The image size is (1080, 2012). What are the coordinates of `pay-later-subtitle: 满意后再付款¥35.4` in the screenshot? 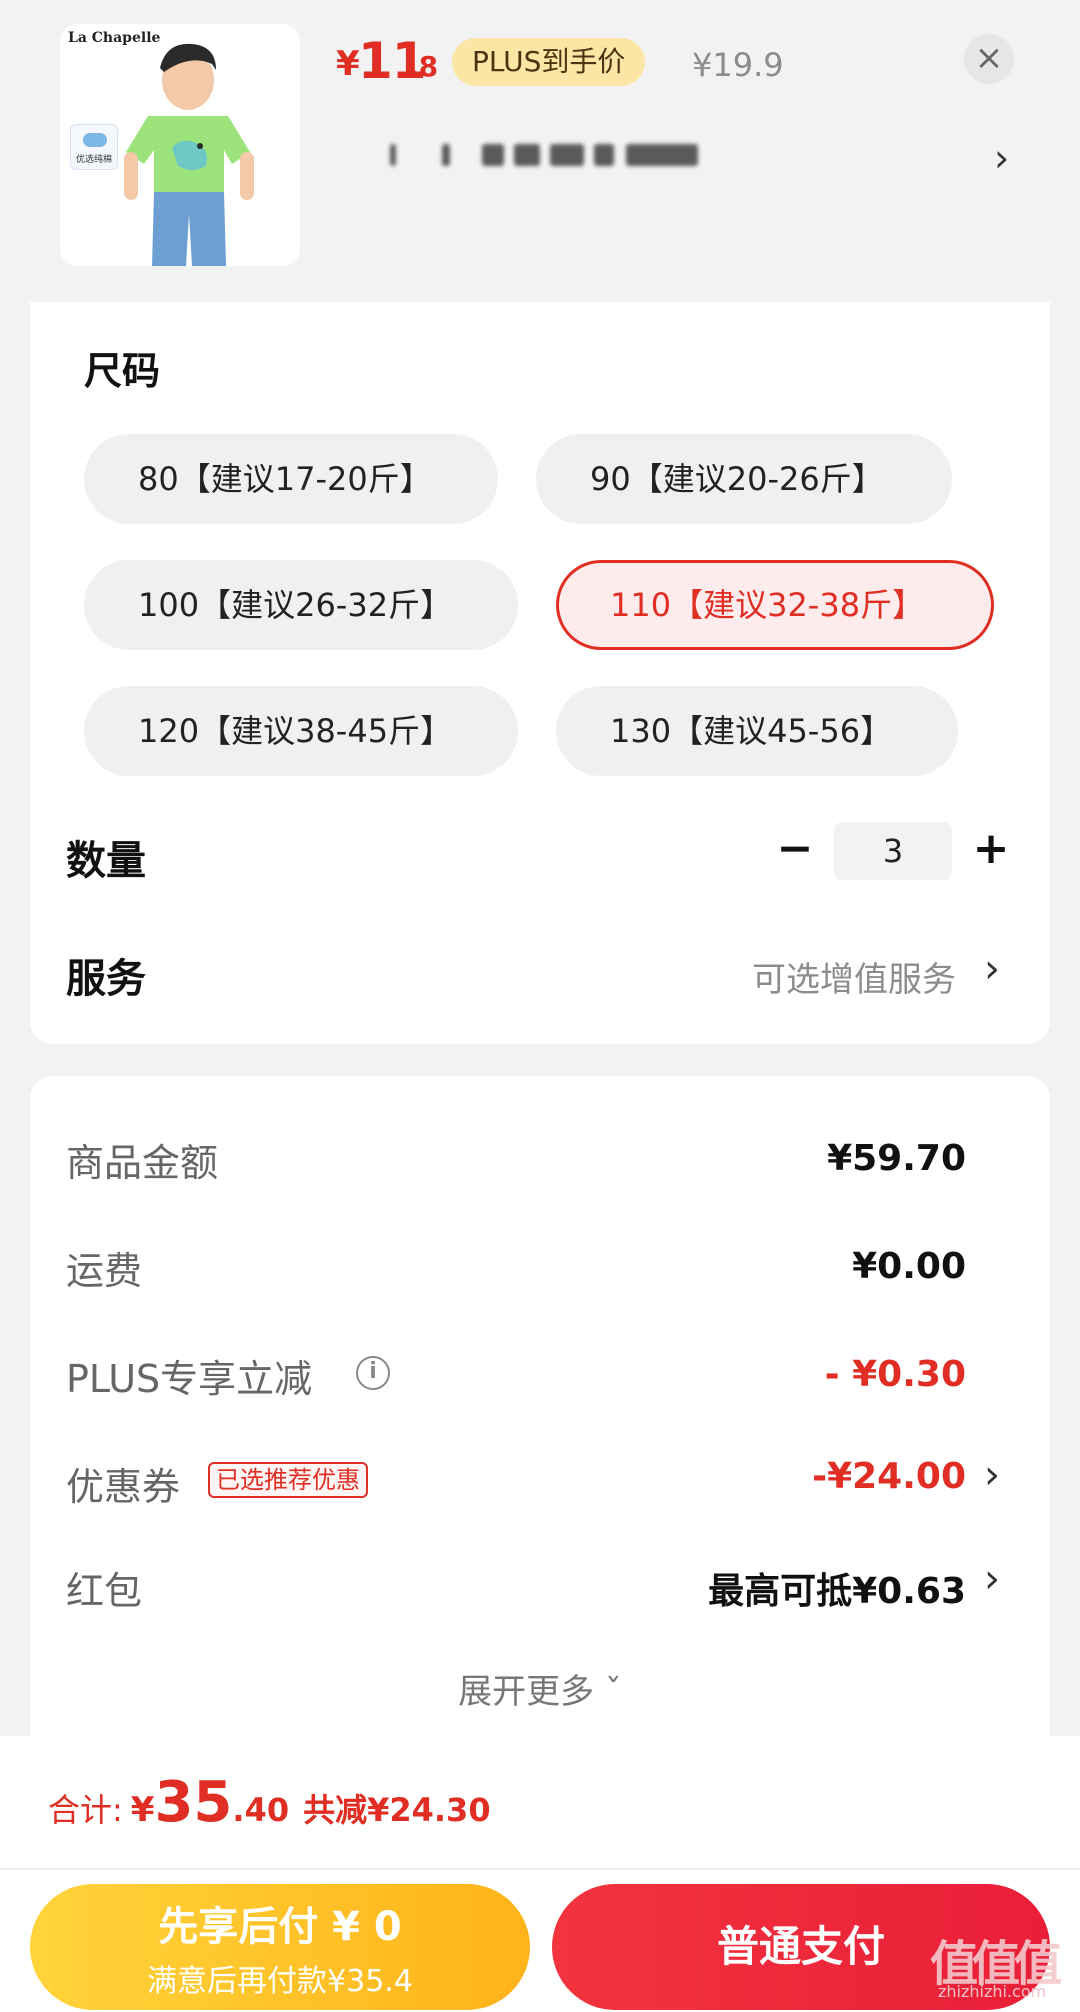 It's located at (280, 1981).